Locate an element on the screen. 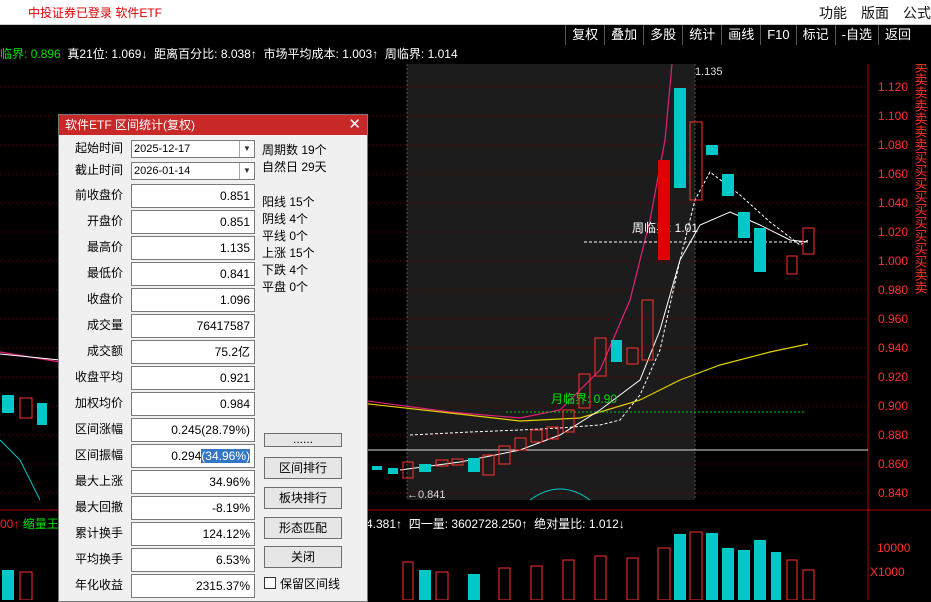  field-label: 前收盘价 is located at coordinates (98, 195).